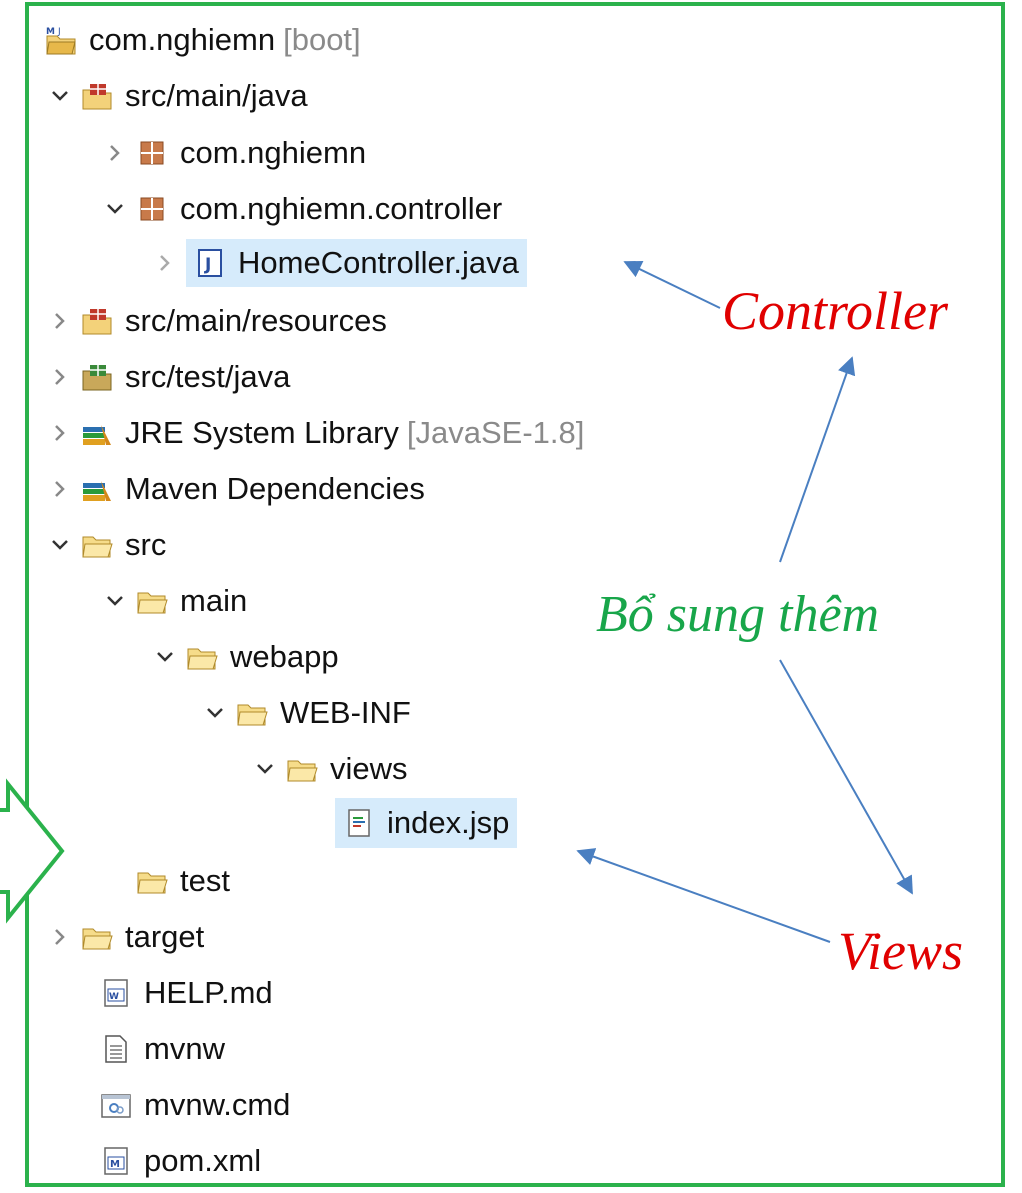 The height and width of the screenshot is (1193, 1022). What do you see at coordinates (448, 822) in the screenshot?
I see `tree-item-label: index.jsp` at bounding box center [448, 822].